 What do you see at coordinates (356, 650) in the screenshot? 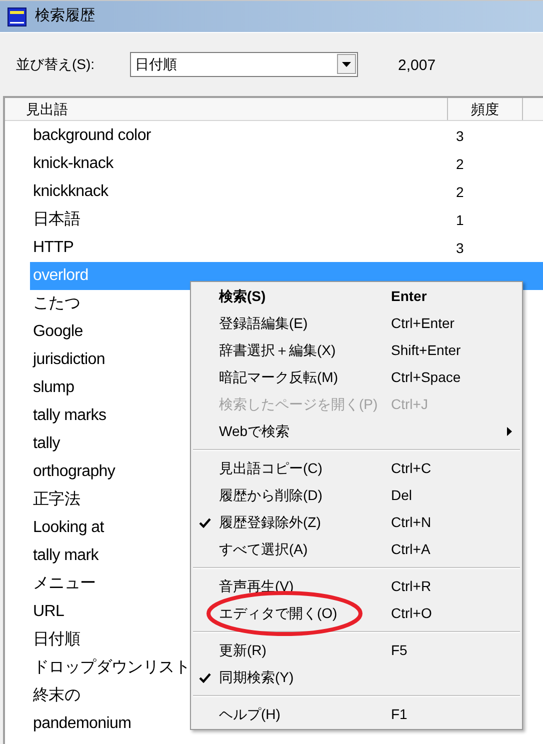
I see `menu-item: 更新(R) F5` at bounding box center [356, 650].